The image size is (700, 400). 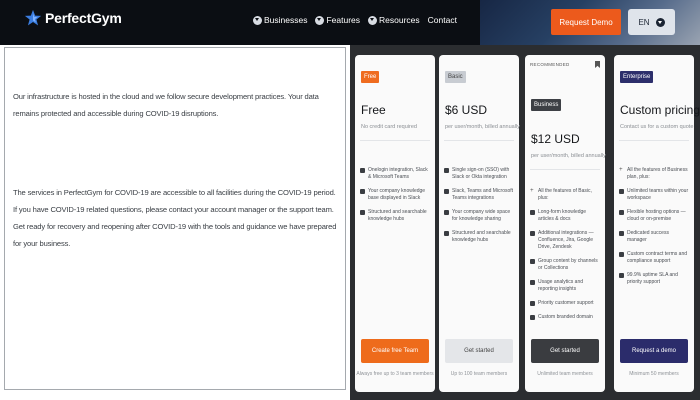 What do you see at coordinates (651, 22) in the screenshot?
I see `language-selector: EN` at bounding box center [651, 22].